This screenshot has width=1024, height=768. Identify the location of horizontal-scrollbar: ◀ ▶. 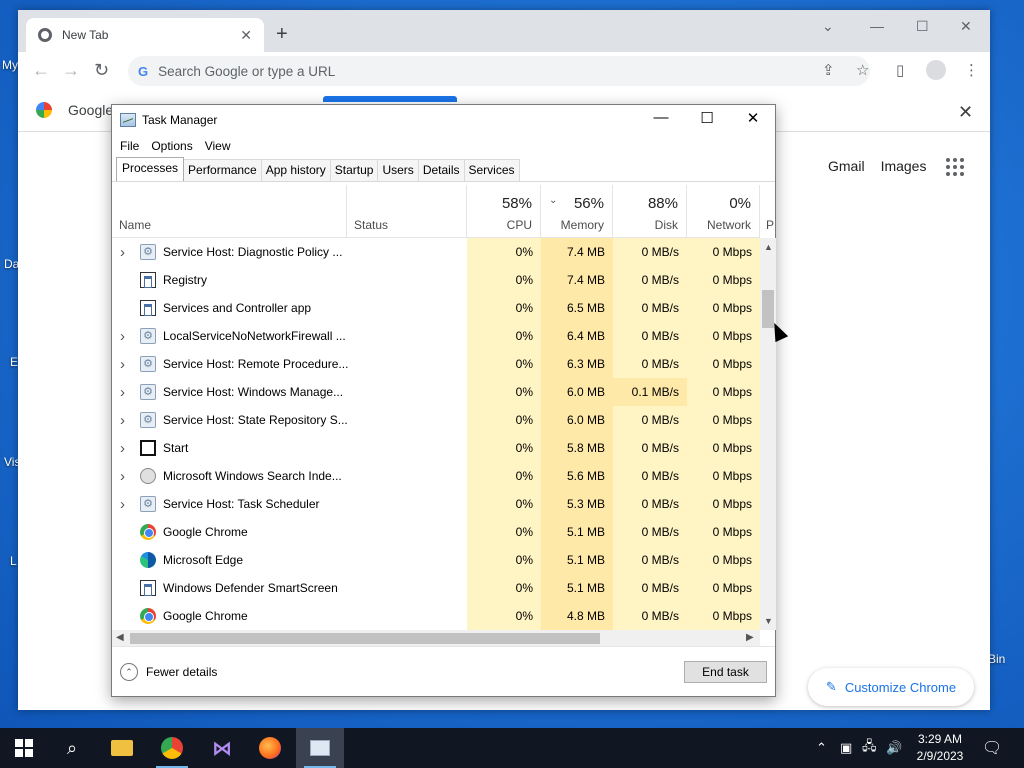
(436, 638).